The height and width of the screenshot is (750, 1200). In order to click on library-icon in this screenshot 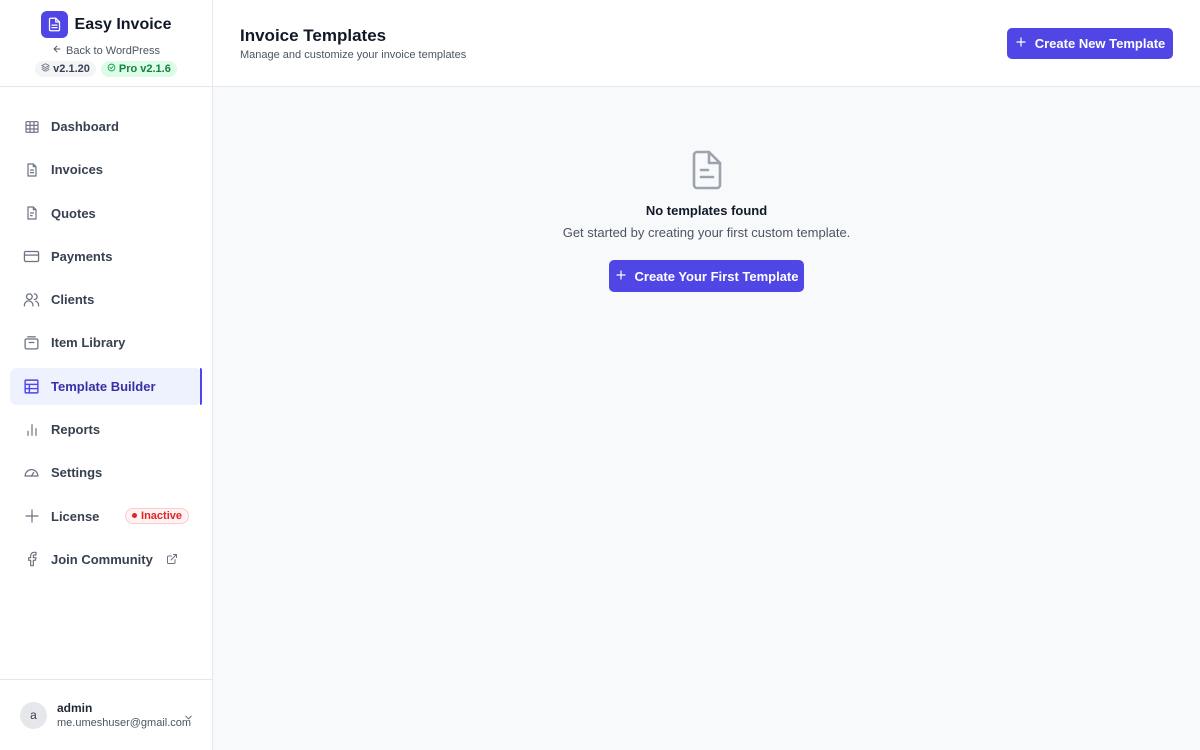, I will do `click(31, 342)`.